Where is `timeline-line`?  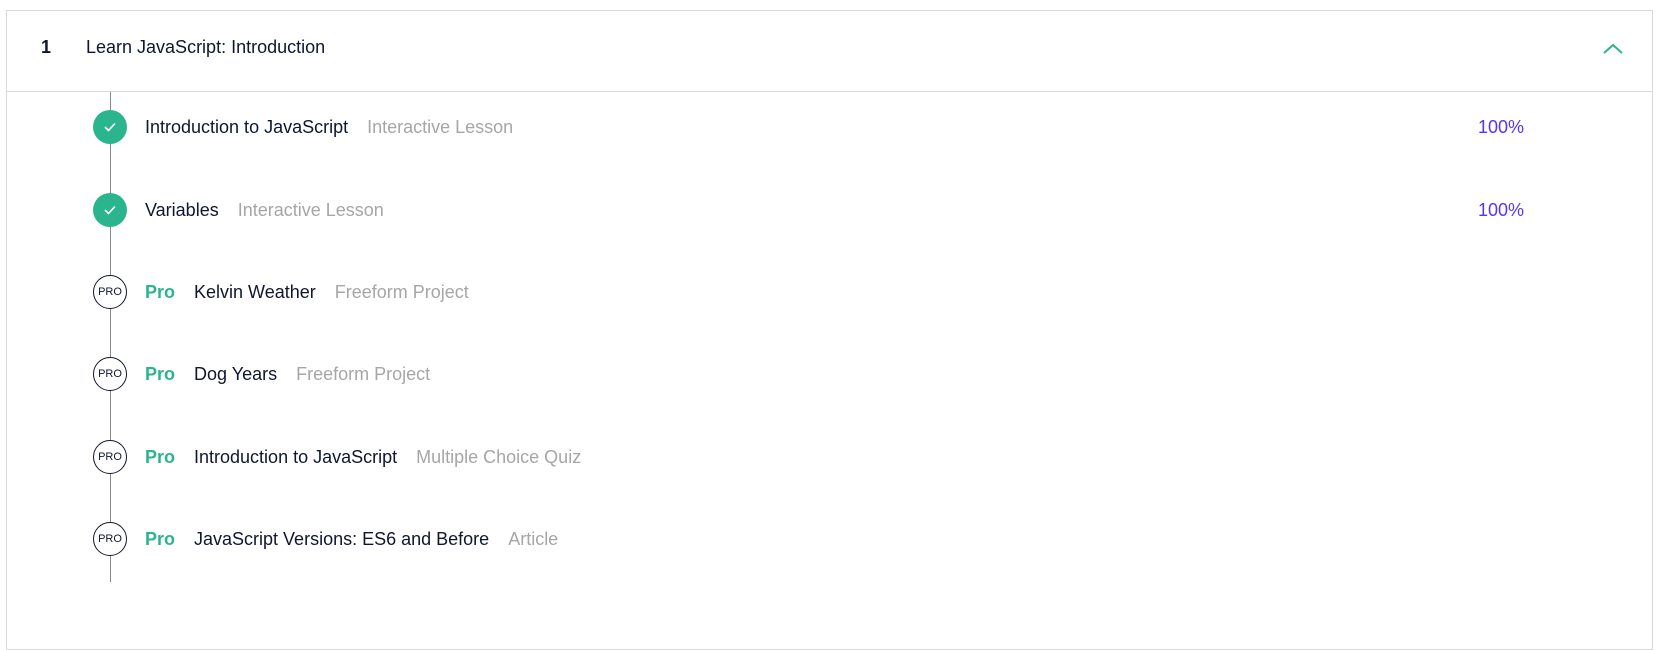 timeline-line is located at coordinates (110, 337).